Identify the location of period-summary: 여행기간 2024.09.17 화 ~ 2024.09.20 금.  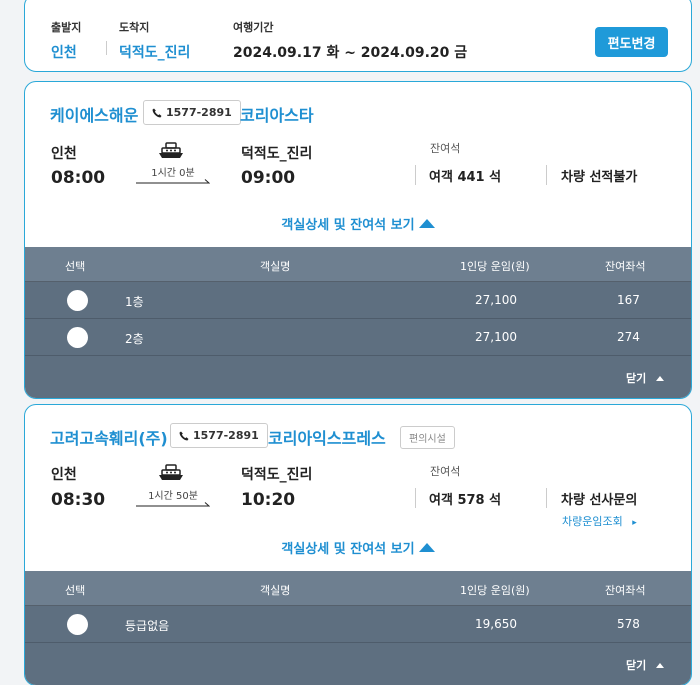
(350, 40).